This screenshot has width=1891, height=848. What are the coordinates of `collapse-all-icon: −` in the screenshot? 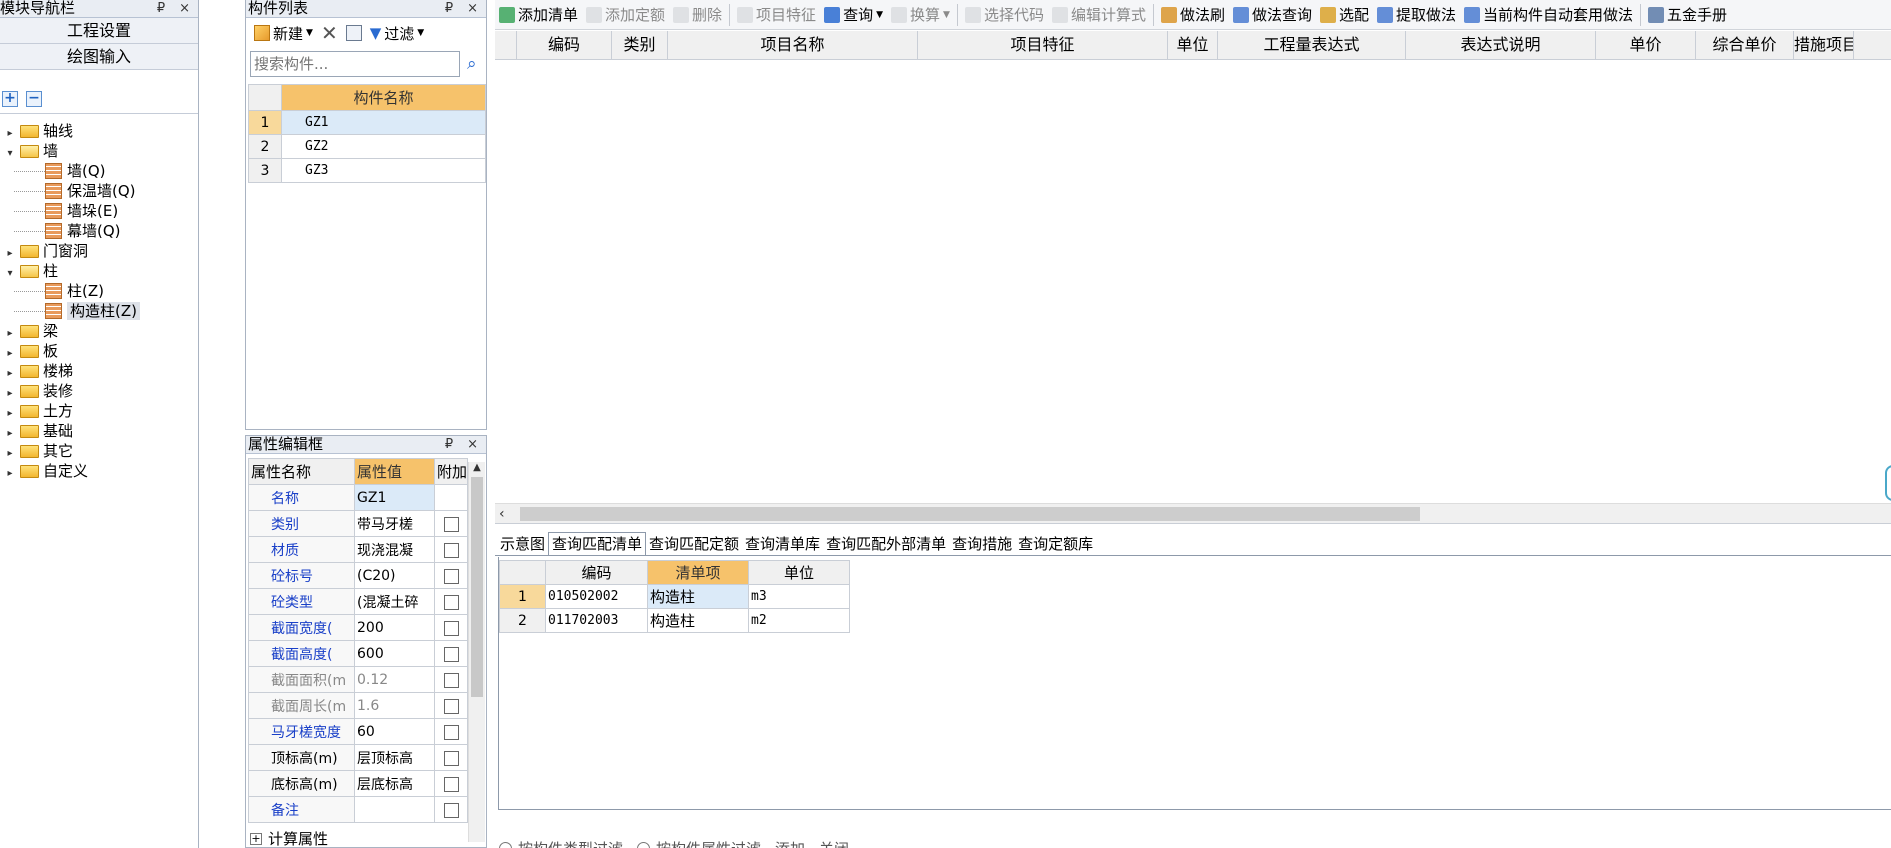 It's located at (34, 98).